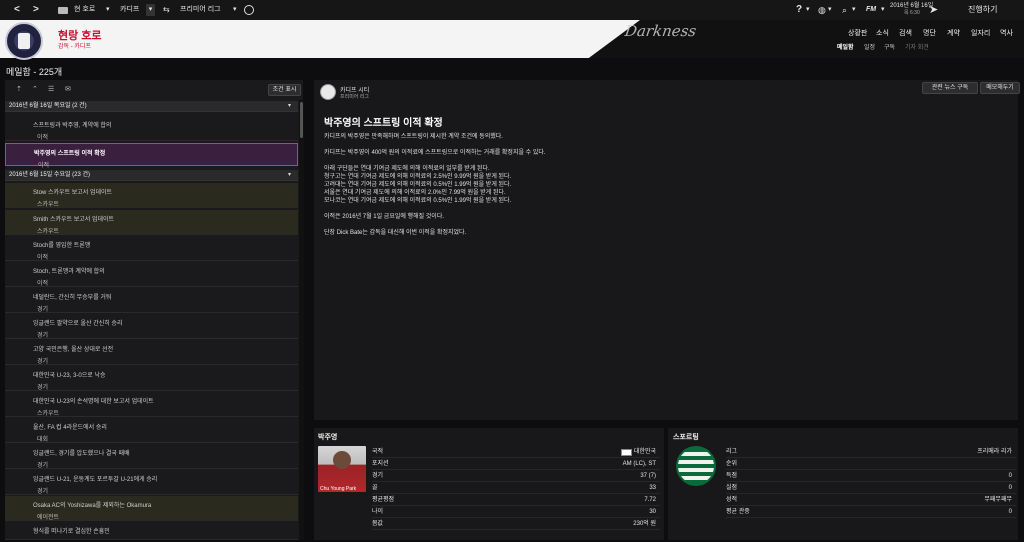 The width and height of the screenshot is (1024, 542). I want to click on memo-button: 메모해두기, so click(1000, 88).